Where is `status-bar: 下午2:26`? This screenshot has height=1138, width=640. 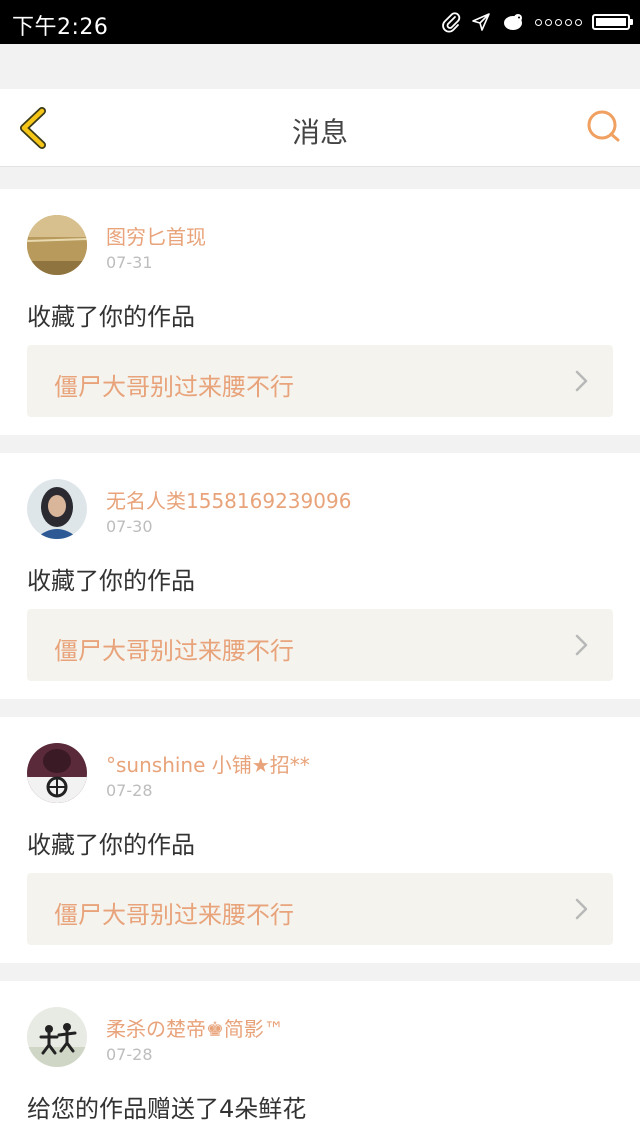
status-bar: 下午2:26 is located at coordinates (320, 22).